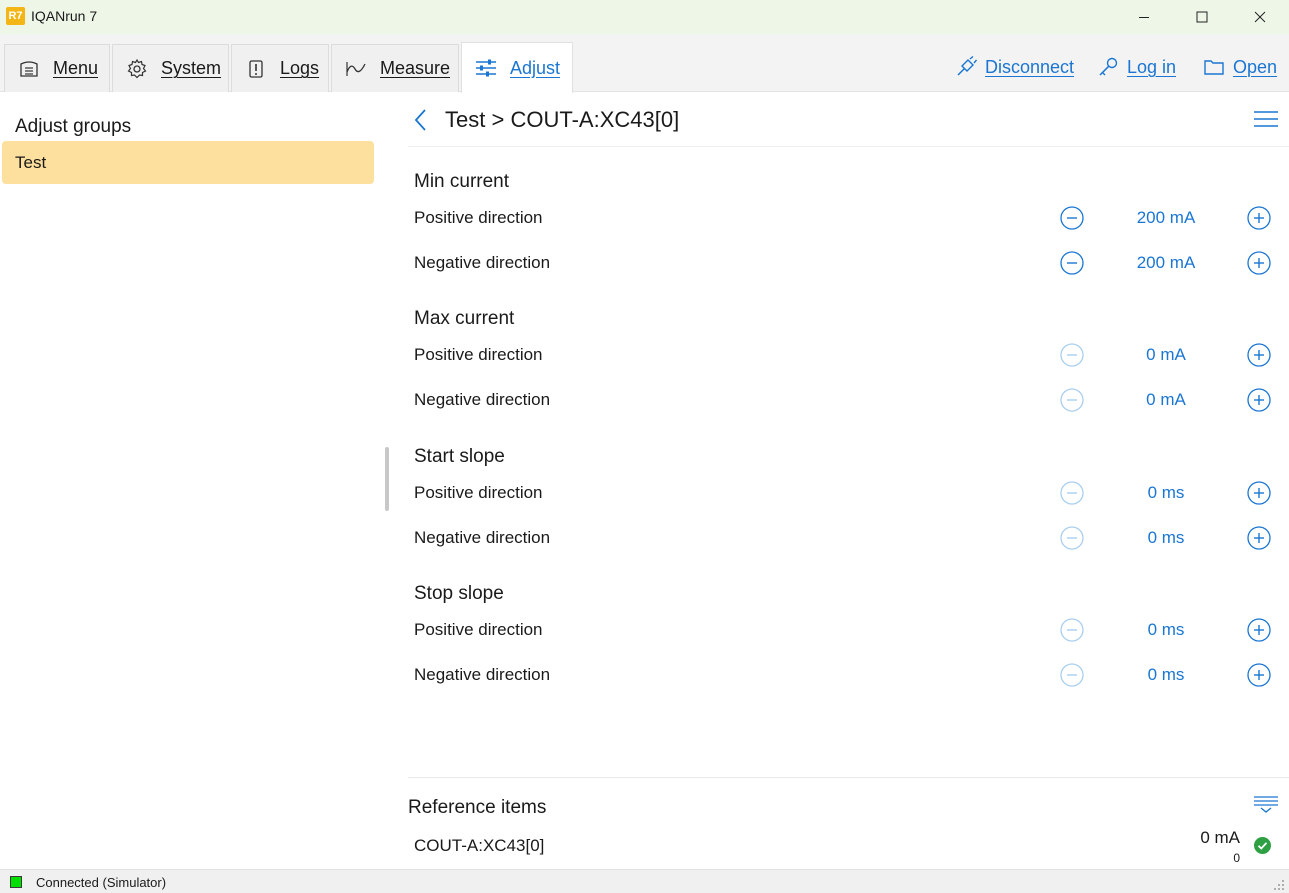 Image resolution: width=1289 pixels, height=893 pixels. I want to click on panel-splitter, so click(387, 479).